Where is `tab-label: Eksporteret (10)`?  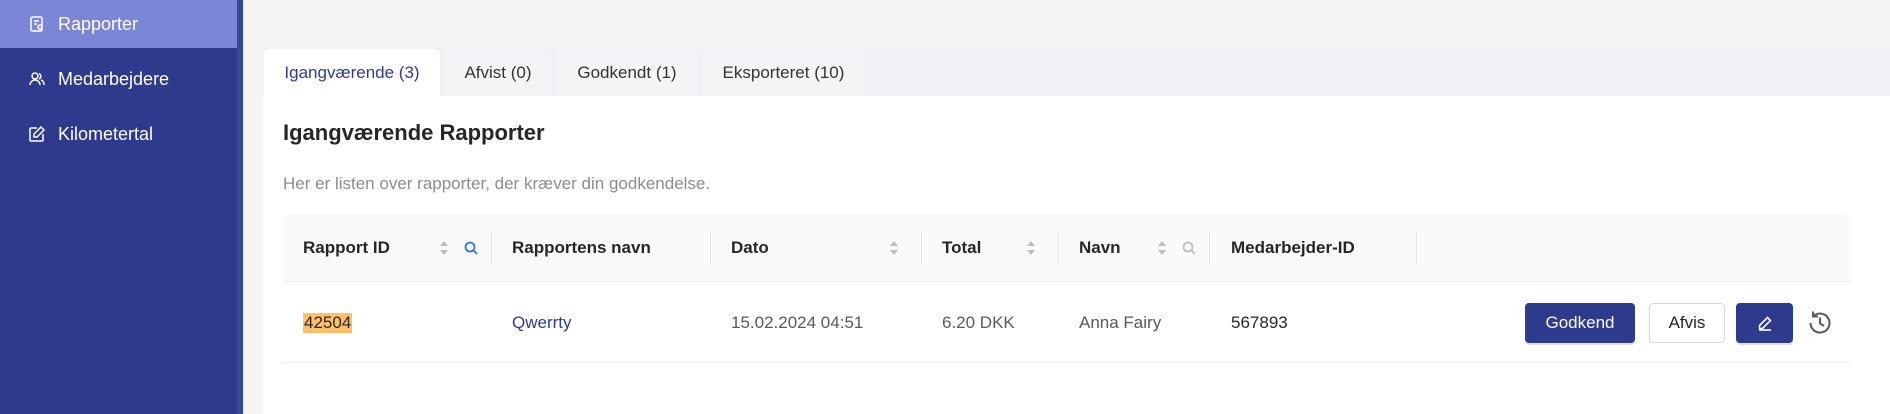 tab-label: Eksporteret (10) is located at coordinates (783, 72).